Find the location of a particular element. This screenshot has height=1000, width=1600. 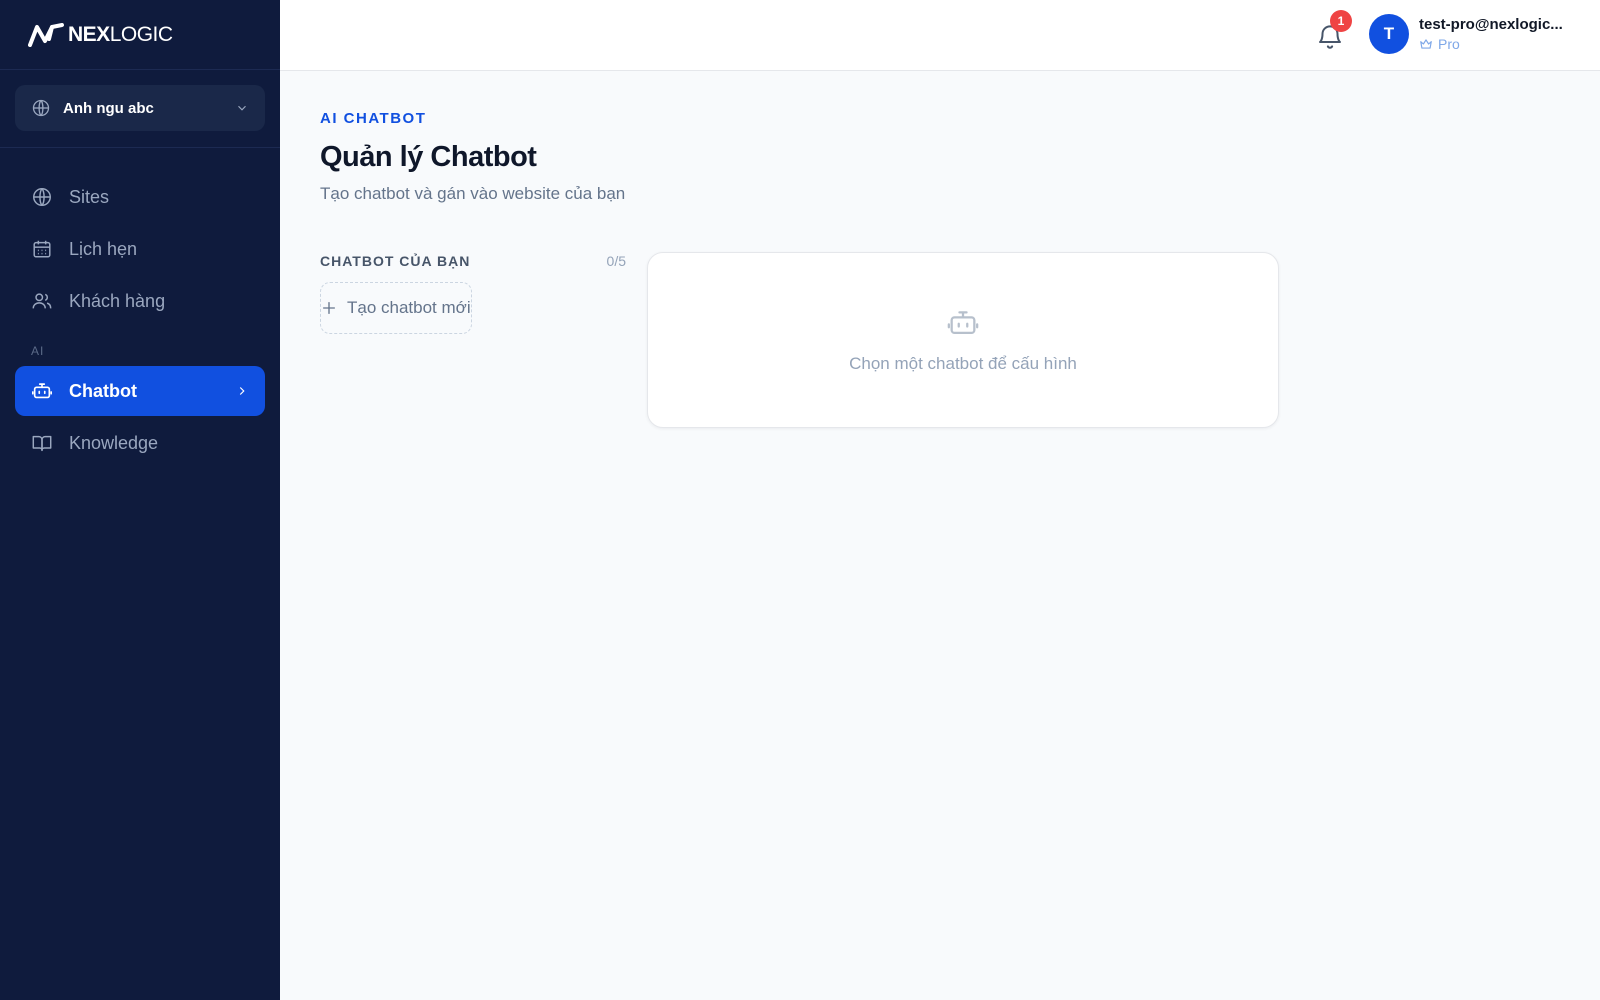

user-info: test-pro@nexlogic... Pro is located at coordinates (1491, 34).